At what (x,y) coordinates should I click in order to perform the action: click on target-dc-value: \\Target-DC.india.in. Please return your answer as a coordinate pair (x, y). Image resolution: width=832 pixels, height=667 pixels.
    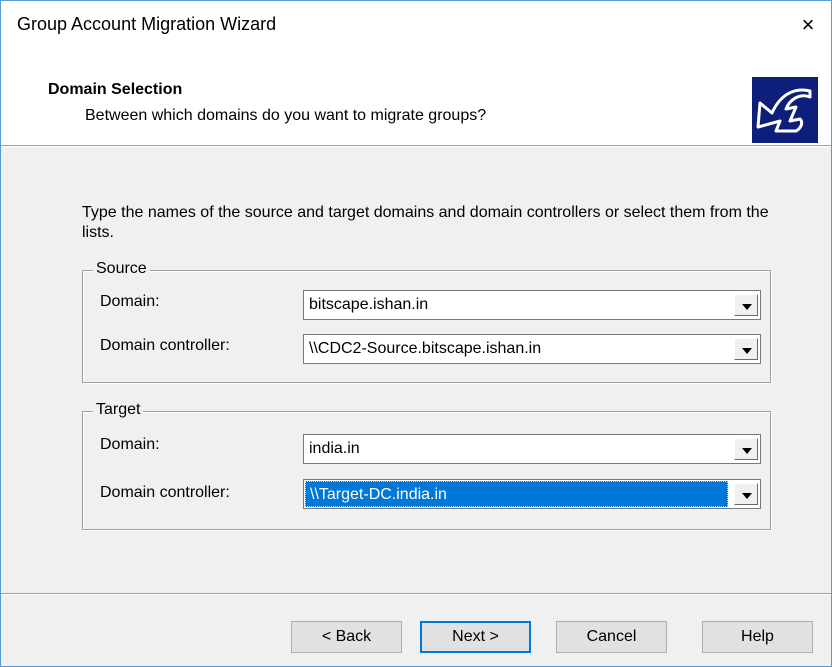
    Looking at the image, I should click on (516, 494).